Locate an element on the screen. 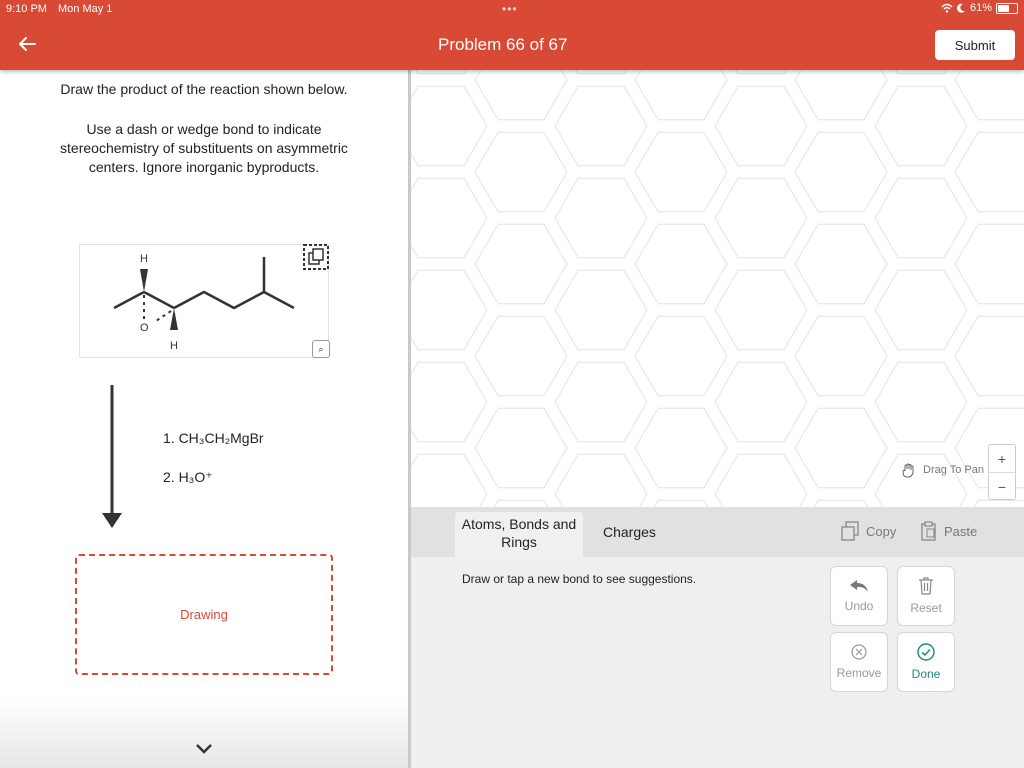 This screenshot has width=1024, height=768. undo-icon is located at coordinates (859, 586).